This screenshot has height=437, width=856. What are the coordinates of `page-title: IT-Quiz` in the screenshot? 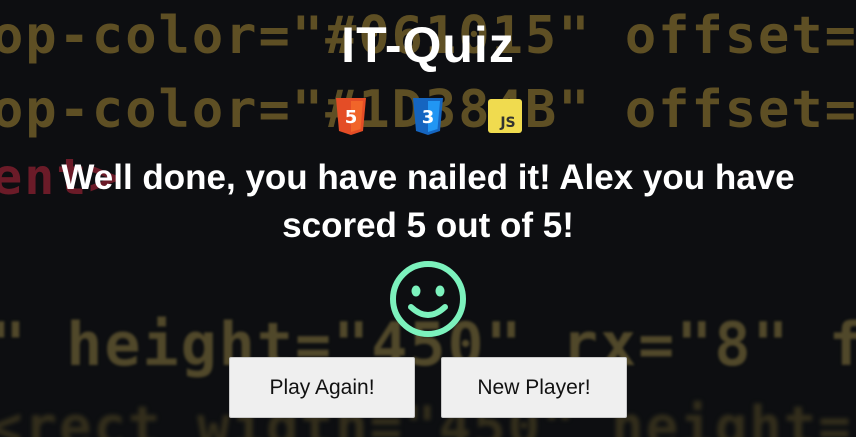 It's located at (428, 45).